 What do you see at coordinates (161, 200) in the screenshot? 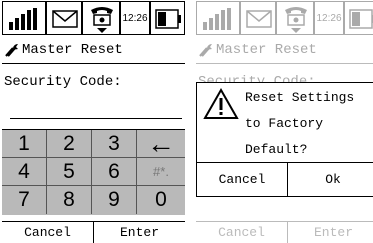
I see `key-0: 0` at bounding box center [161, 200].